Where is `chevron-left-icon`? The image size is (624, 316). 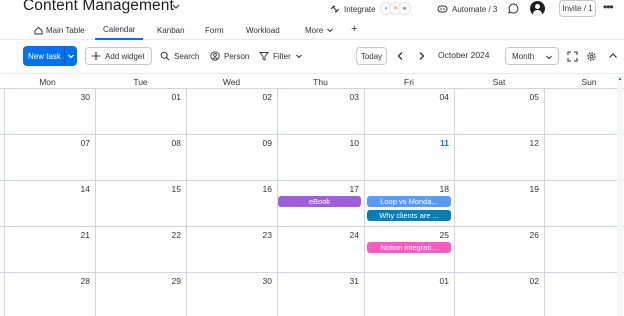 chevron-left-icon is located at coordinates (400, 56).